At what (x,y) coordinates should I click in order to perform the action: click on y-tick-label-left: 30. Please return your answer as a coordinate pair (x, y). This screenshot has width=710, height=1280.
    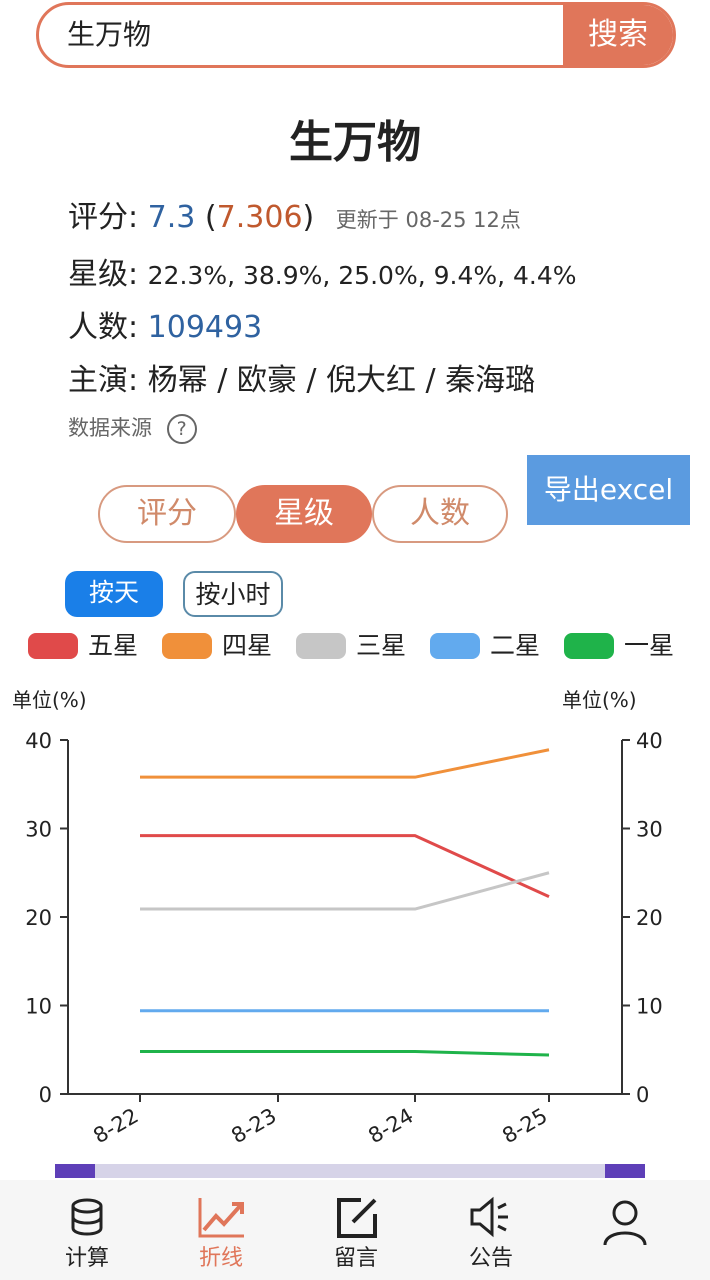
    Looking at the image, I should click on (38, 830).